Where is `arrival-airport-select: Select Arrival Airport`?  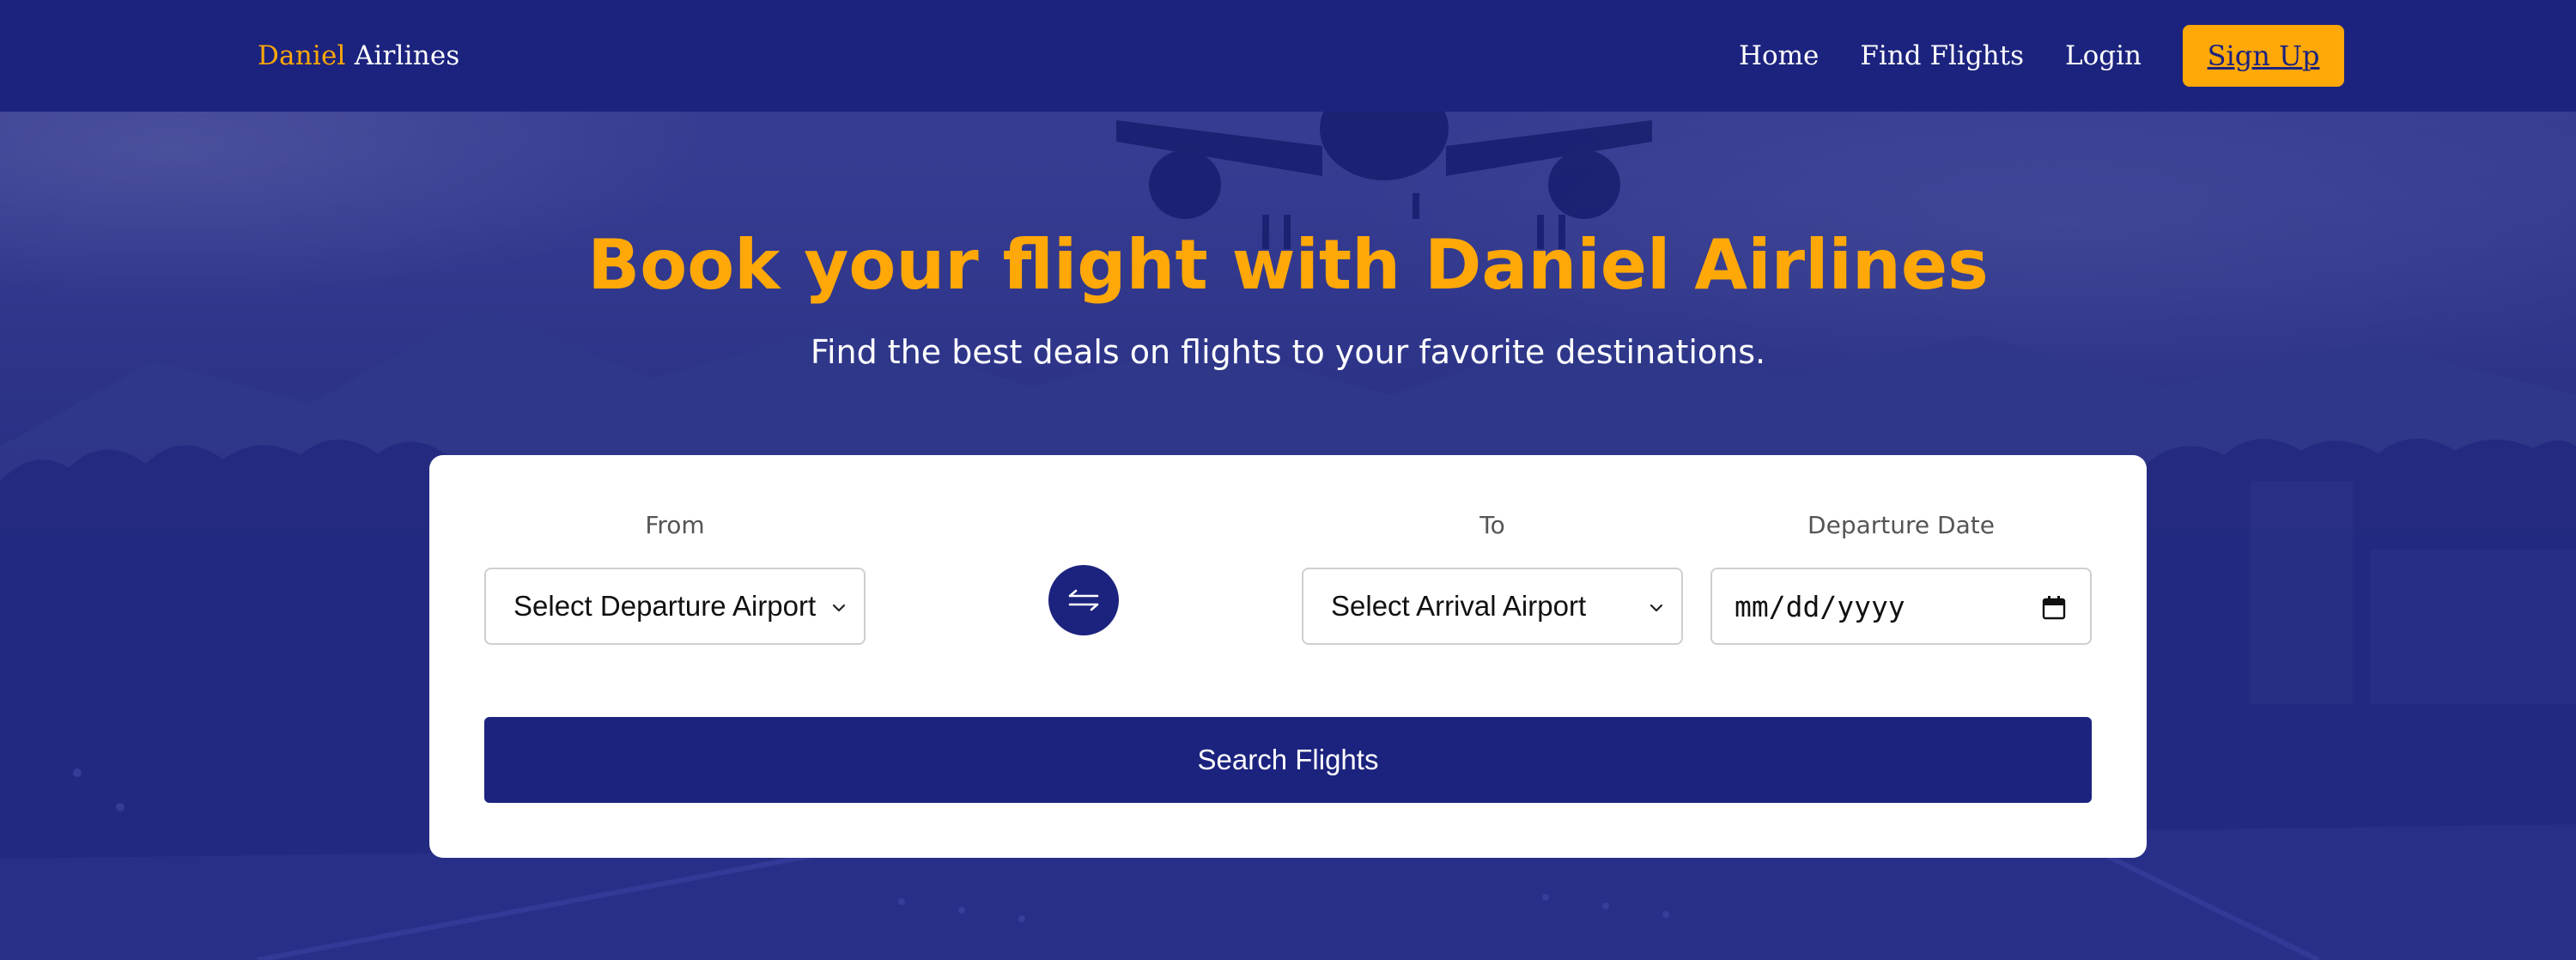 arrival-airport-select: Select Arrival Airport is located at coordinates (1492, 606).